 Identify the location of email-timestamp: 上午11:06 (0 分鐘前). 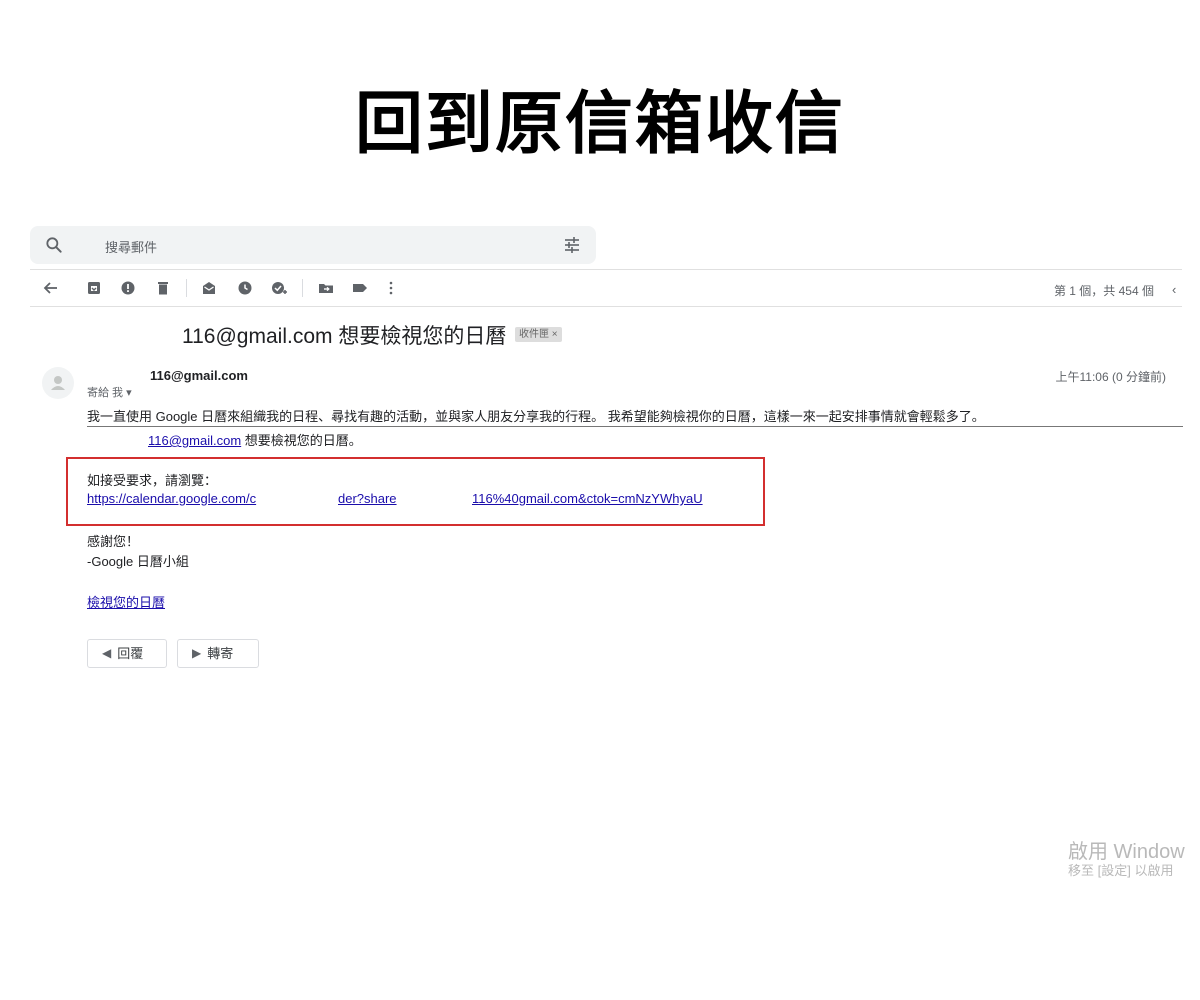
(1110, 377).